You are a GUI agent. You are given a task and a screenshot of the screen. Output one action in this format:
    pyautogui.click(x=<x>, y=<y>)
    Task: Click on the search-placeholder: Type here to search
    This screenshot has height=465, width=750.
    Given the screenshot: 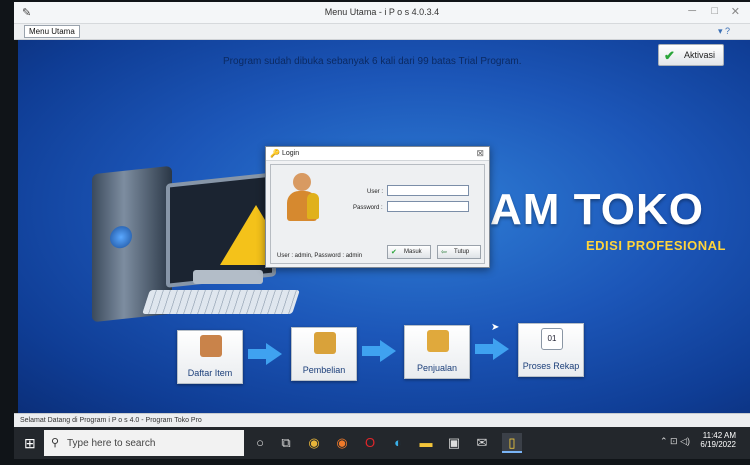 What is the action you would take?
    pyautogui.click(x=111, y=443)
    